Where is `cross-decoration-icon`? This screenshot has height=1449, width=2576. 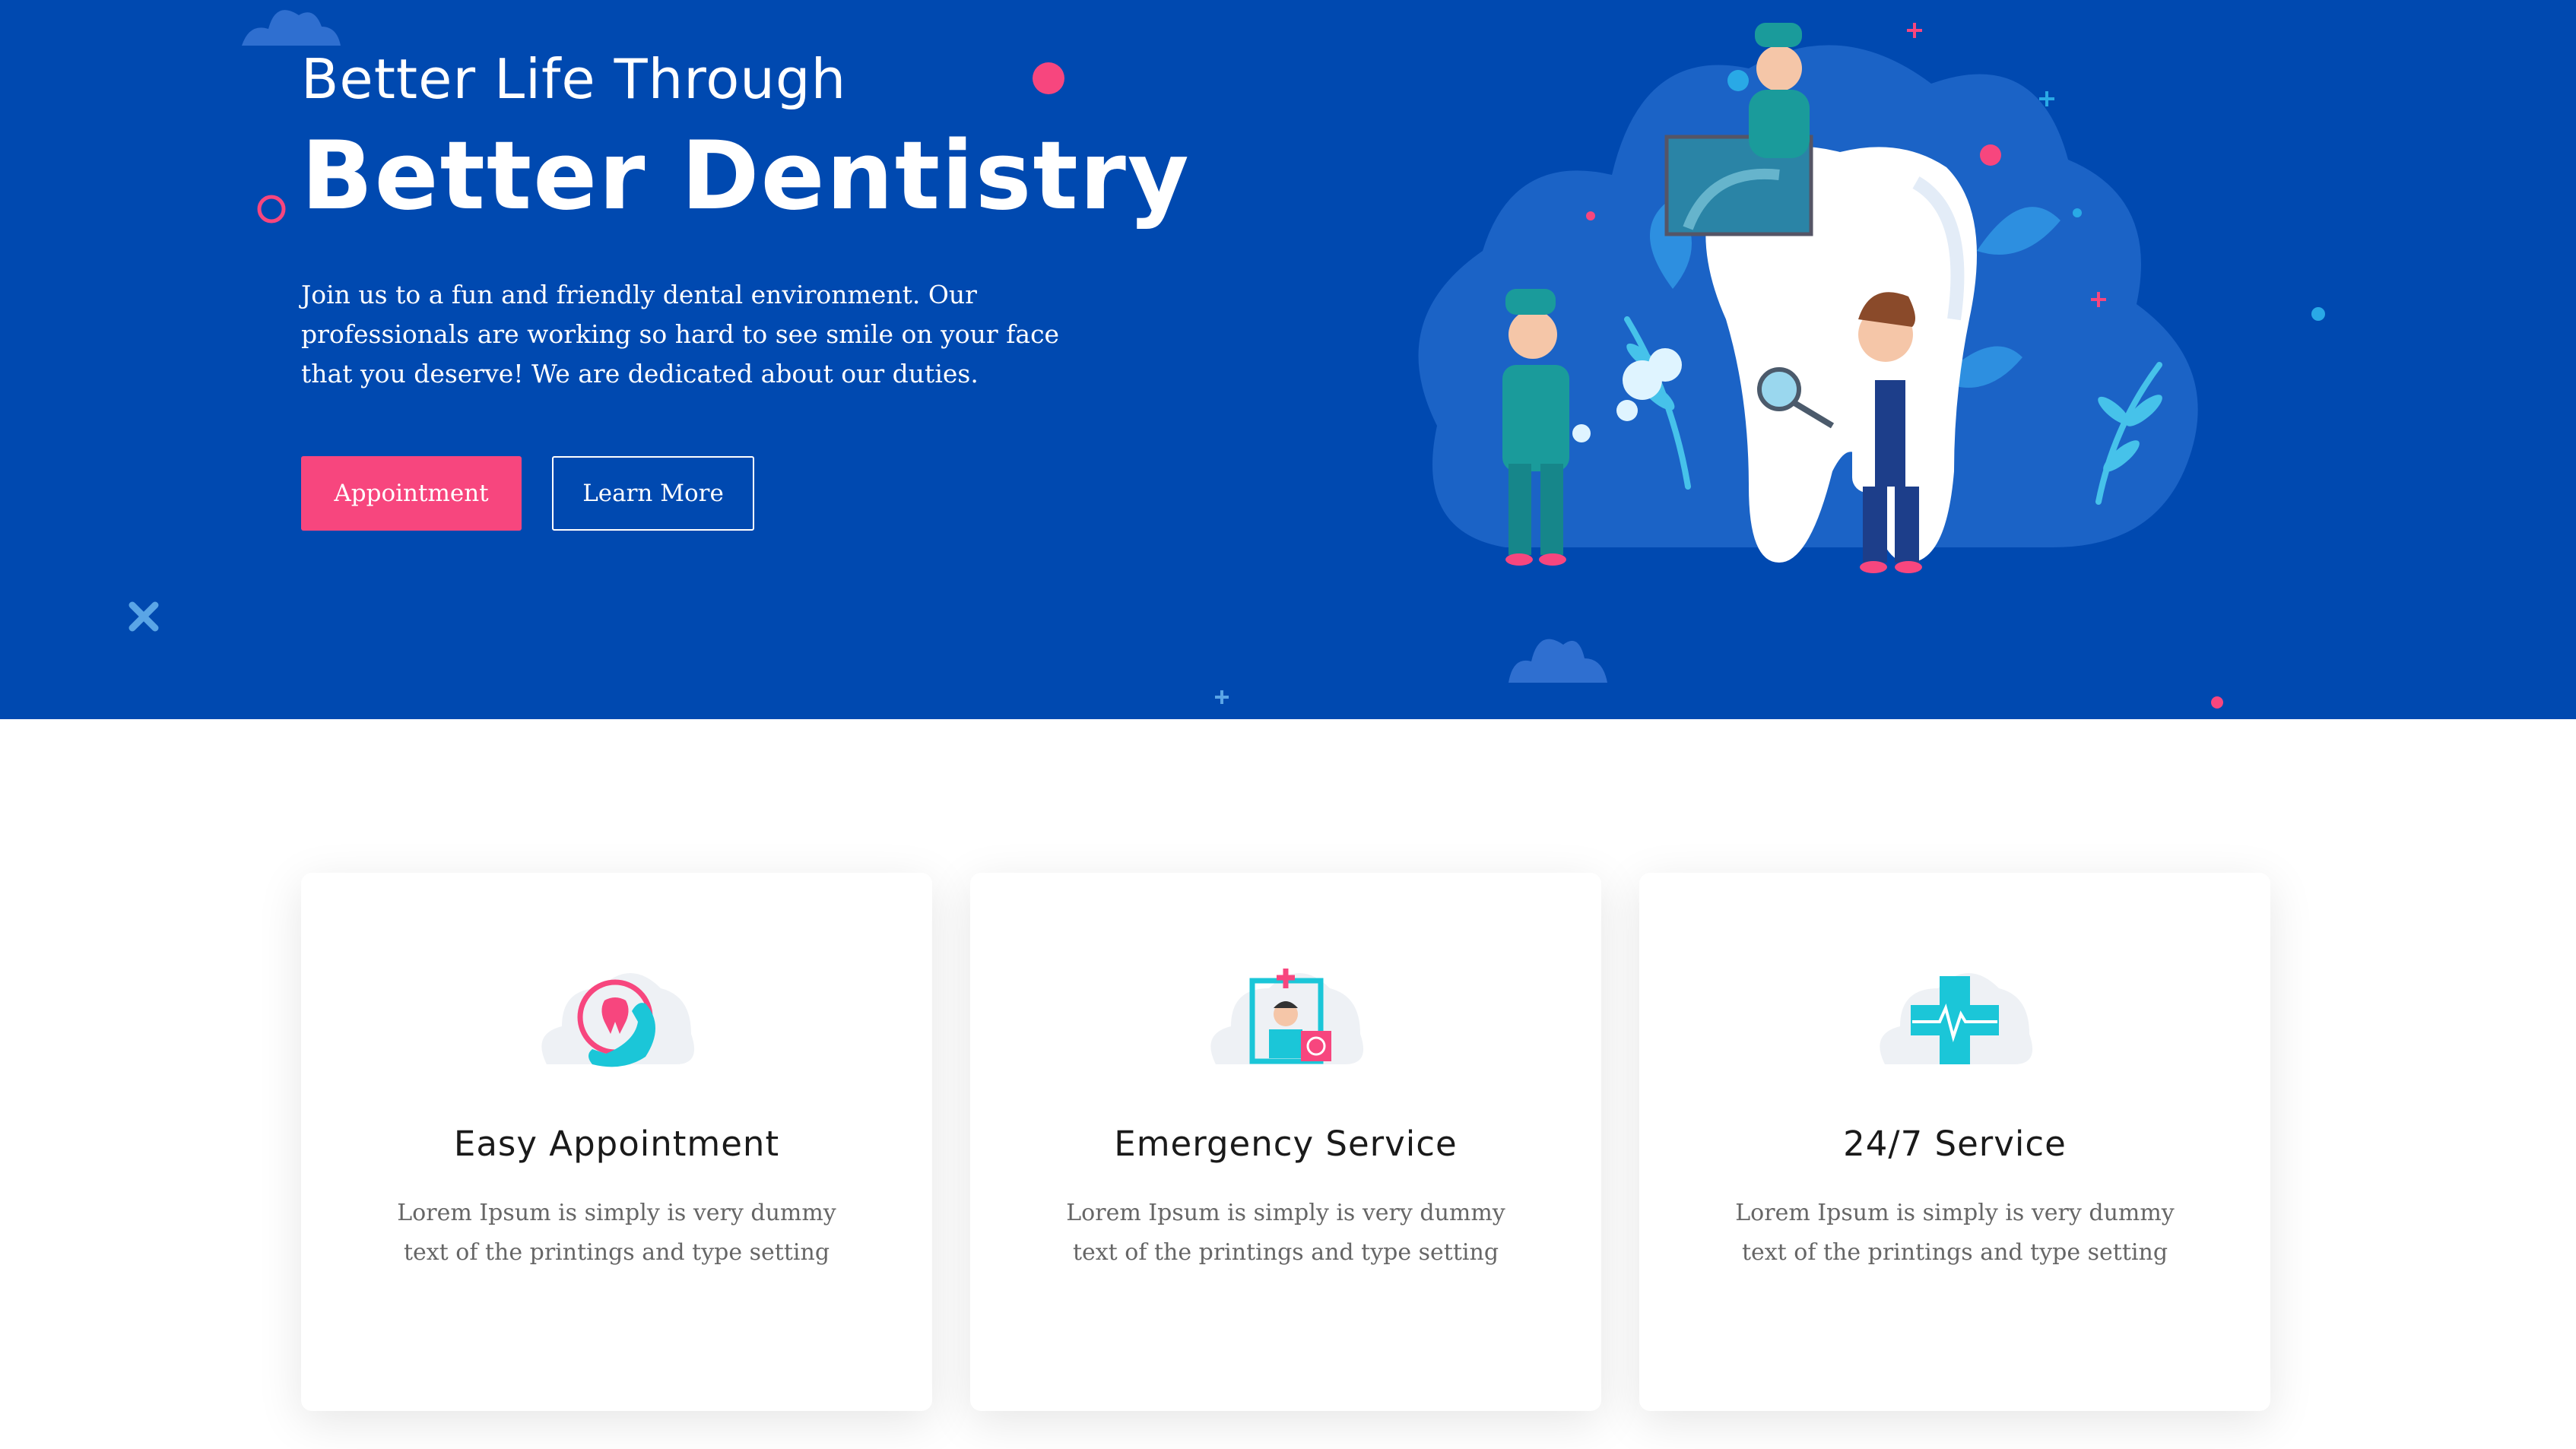 cross-decoration-icon is located at coordinates (144, 616).